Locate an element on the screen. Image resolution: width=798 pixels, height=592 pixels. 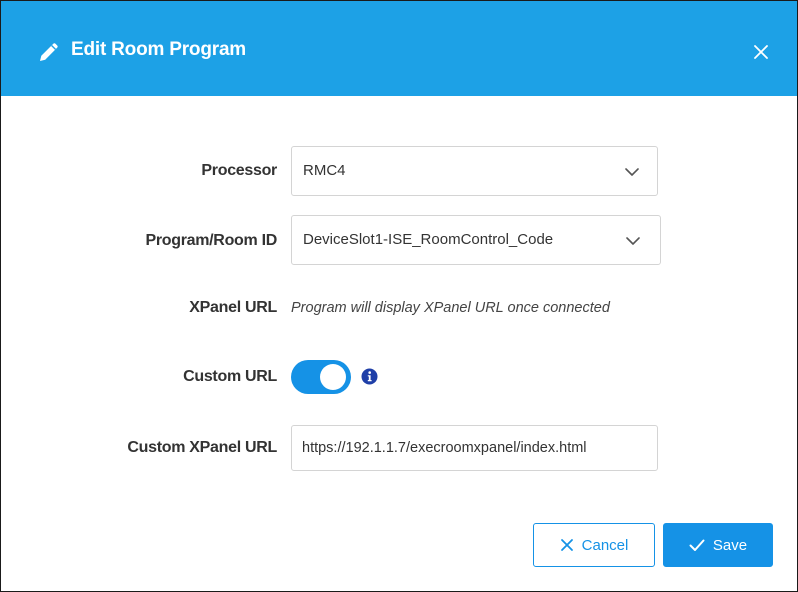
toggle-knob is located at coordinates (333, 377).